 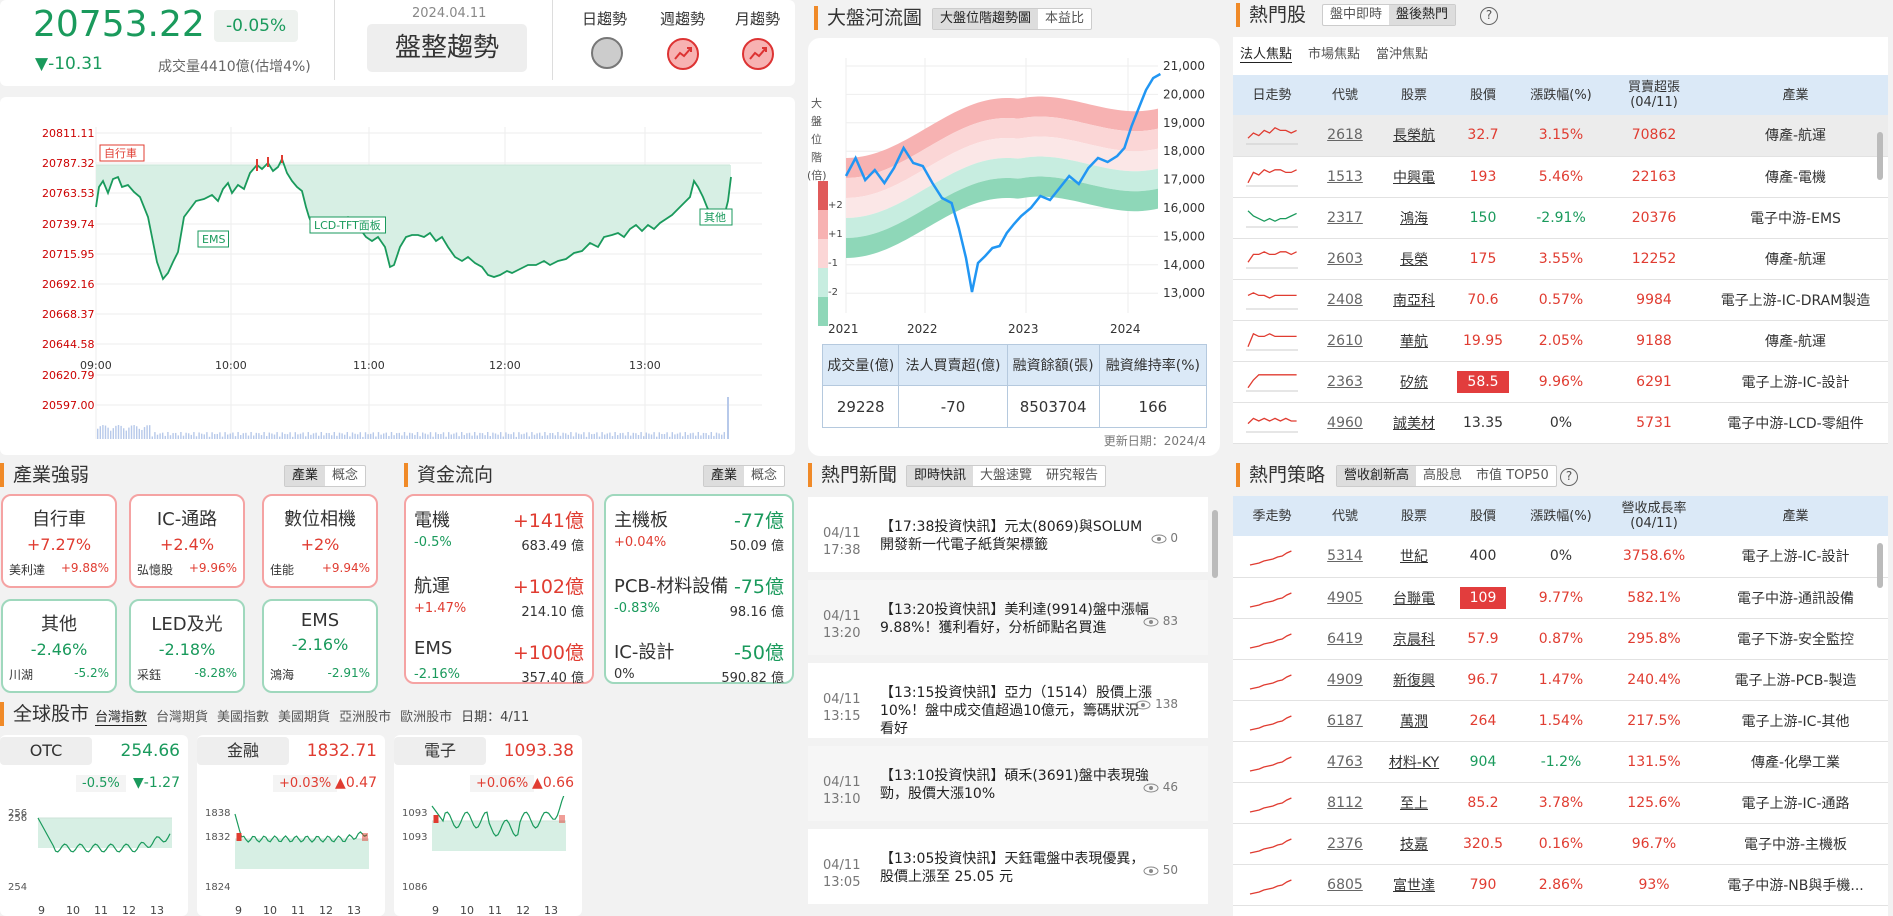 I want to click on stock-name: 技嘉, so click(x=1414, y=844).